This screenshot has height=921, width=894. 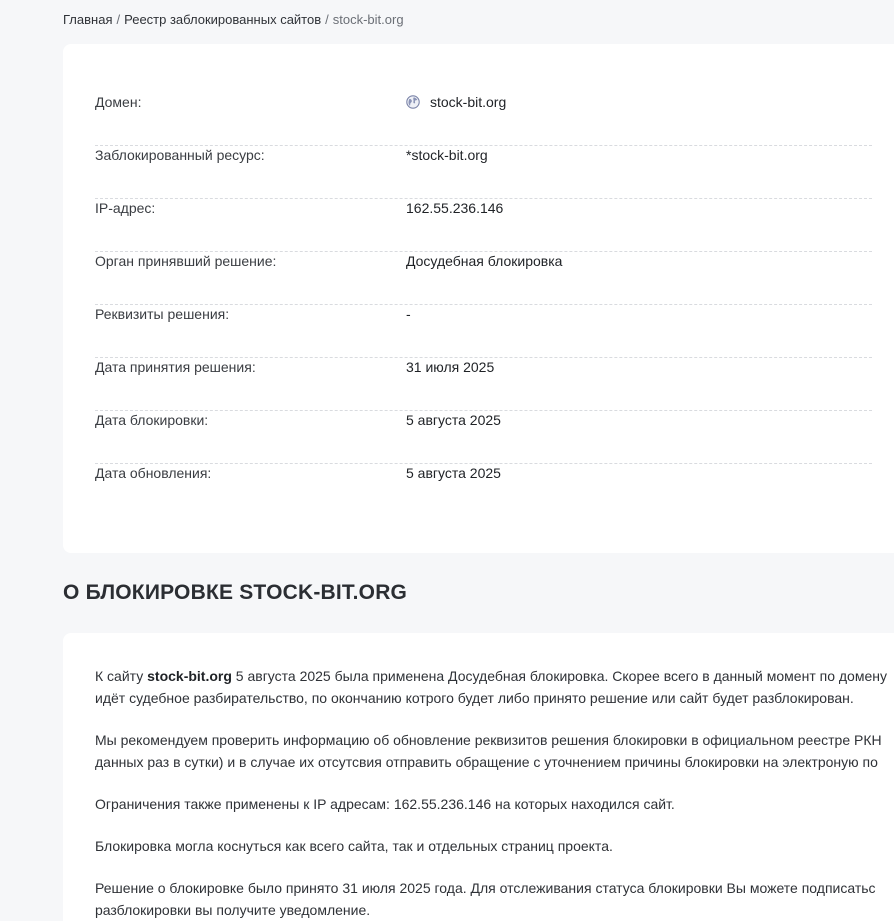 What do you see at coordinates (233, 910) in the screenshot?
I see `about-text-fragment: разблокировки вы получите уведомление.` at bounding box center [233, 910].